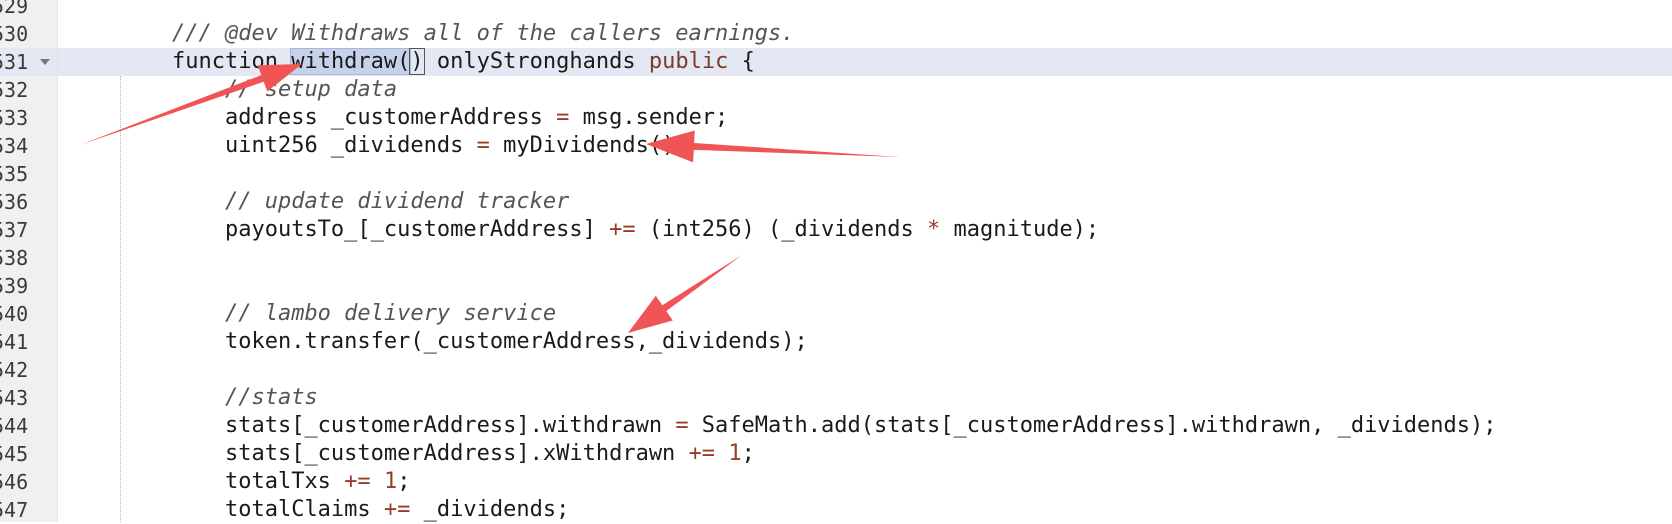 The height and width of the screenshot is (524, 1672). Describe the element at coordinates (14, 34) in the screenshot. I see `line-number-text: 530` at that location.